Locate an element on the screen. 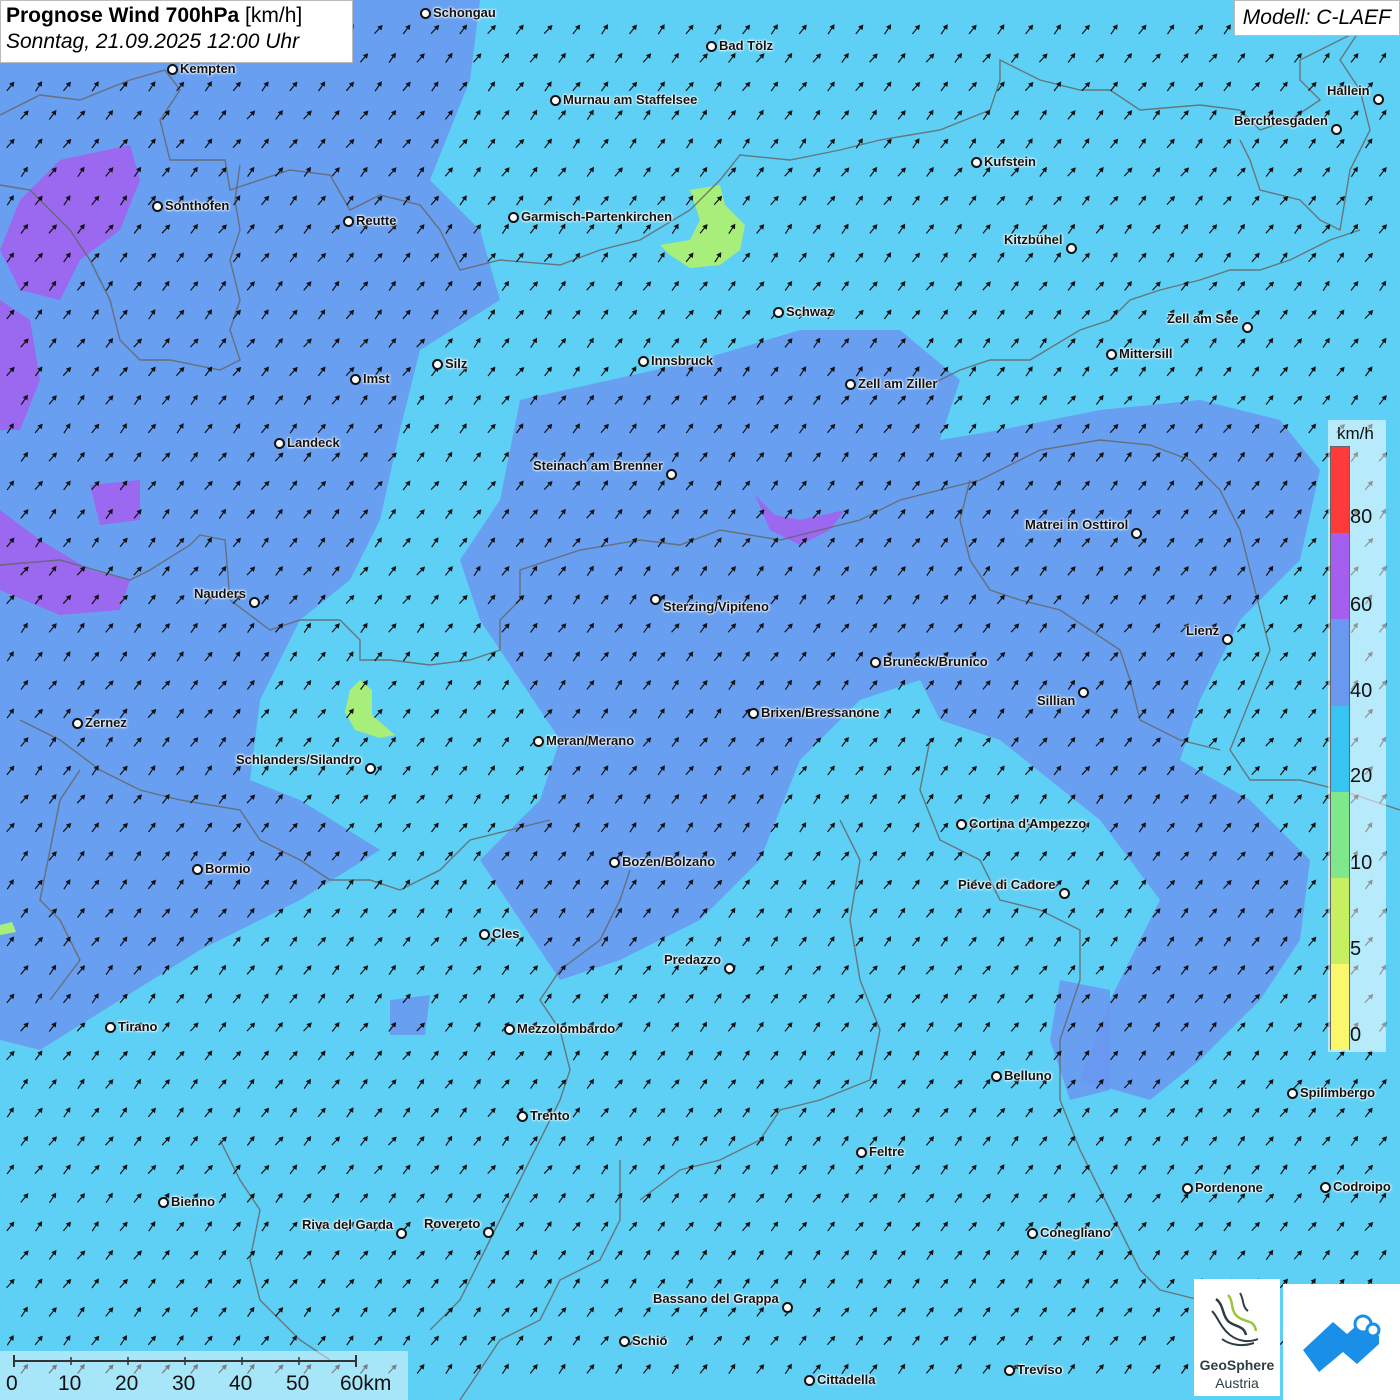 This screenshot has width=1400, height=1400. city-label: Bad Tölz is located at coordinates (746, 45).